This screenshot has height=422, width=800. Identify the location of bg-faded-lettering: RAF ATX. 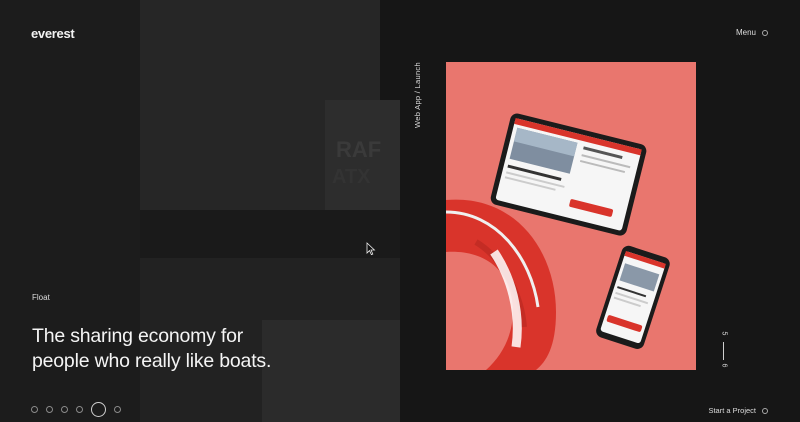
(356, 162).